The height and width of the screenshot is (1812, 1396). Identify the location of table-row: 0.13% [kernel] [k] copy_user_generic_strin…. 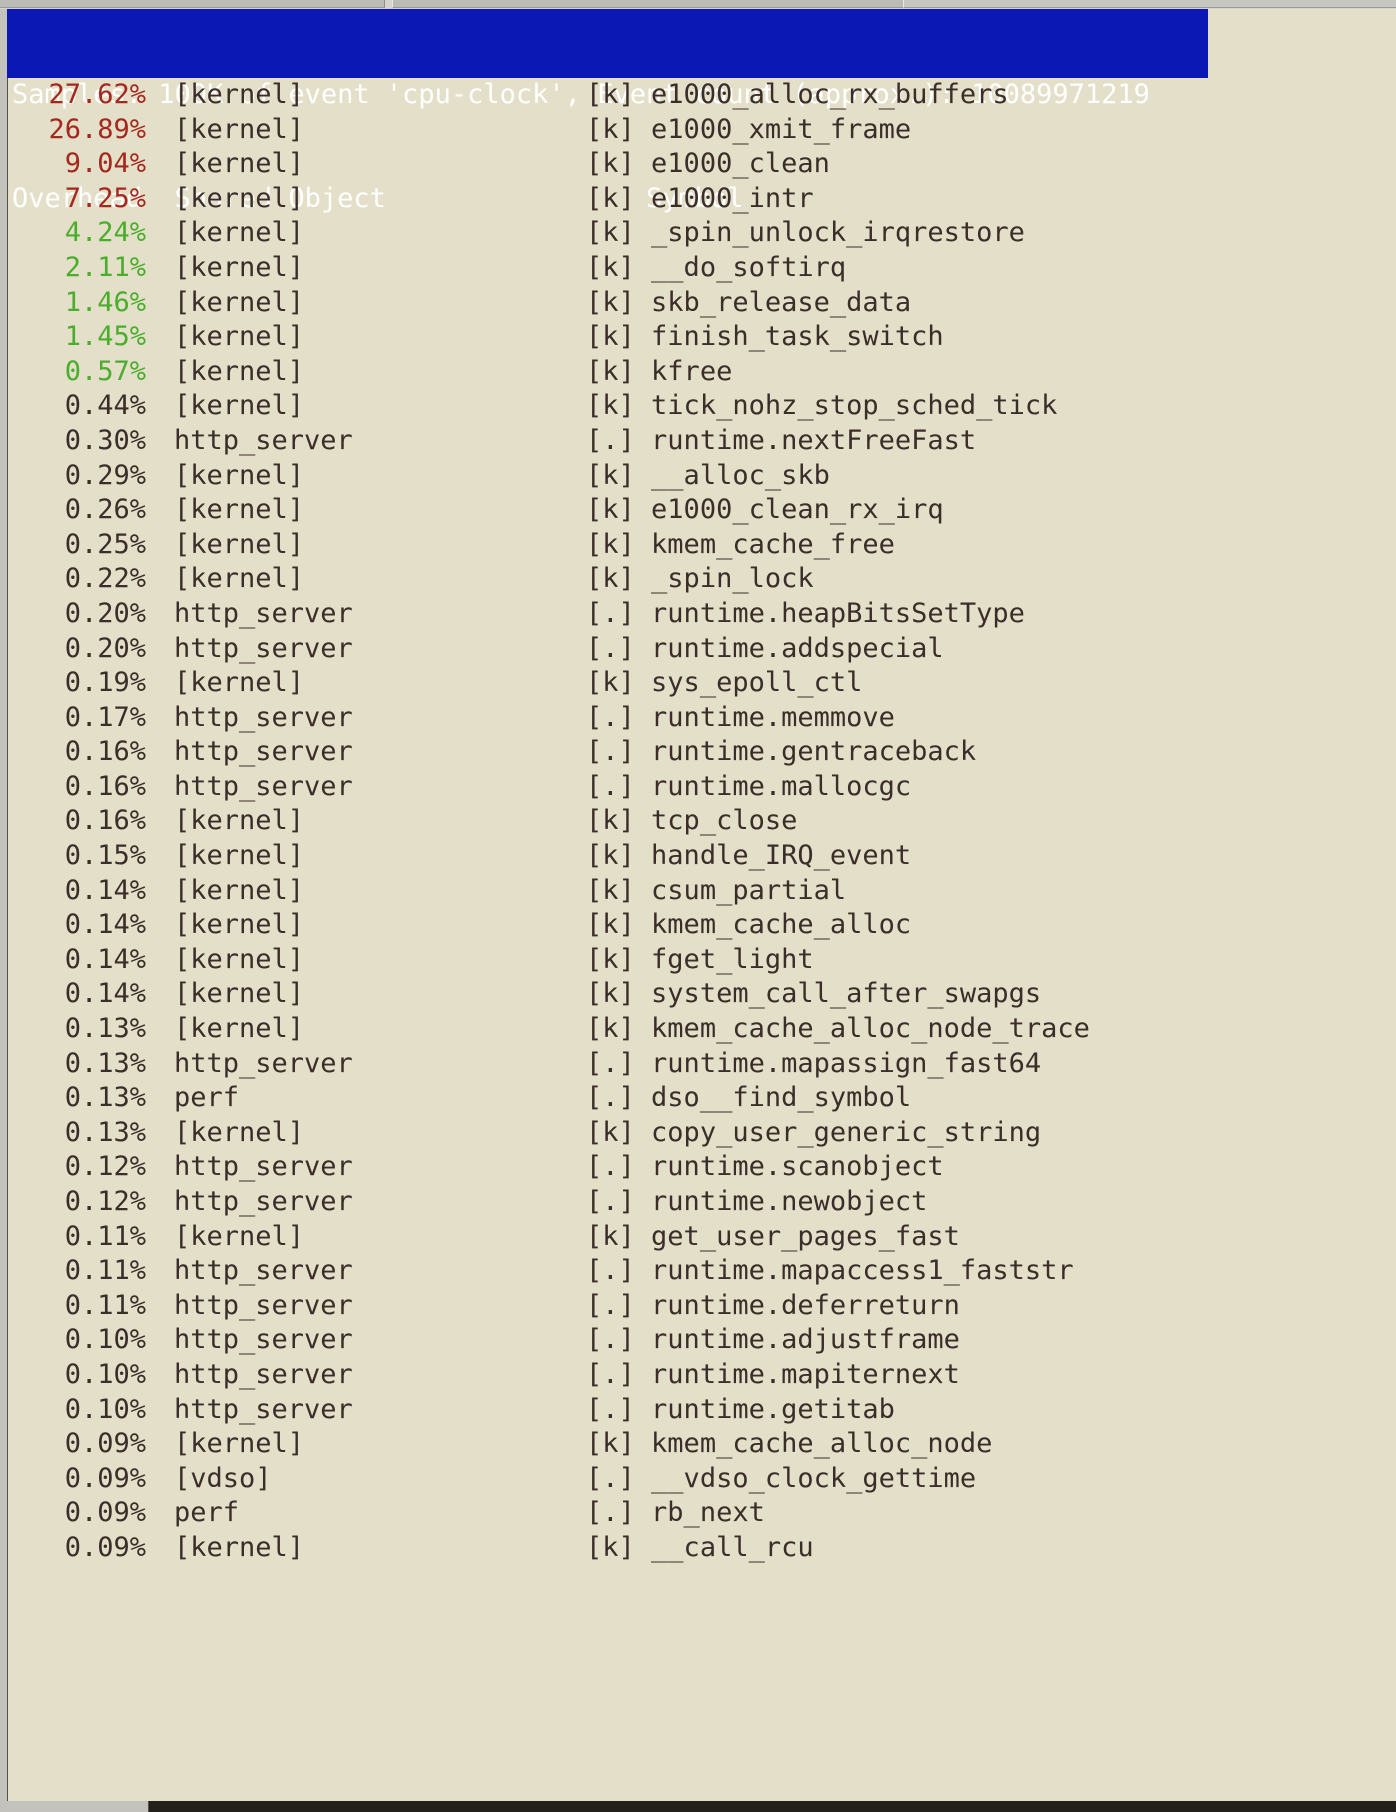
(702, 1133).